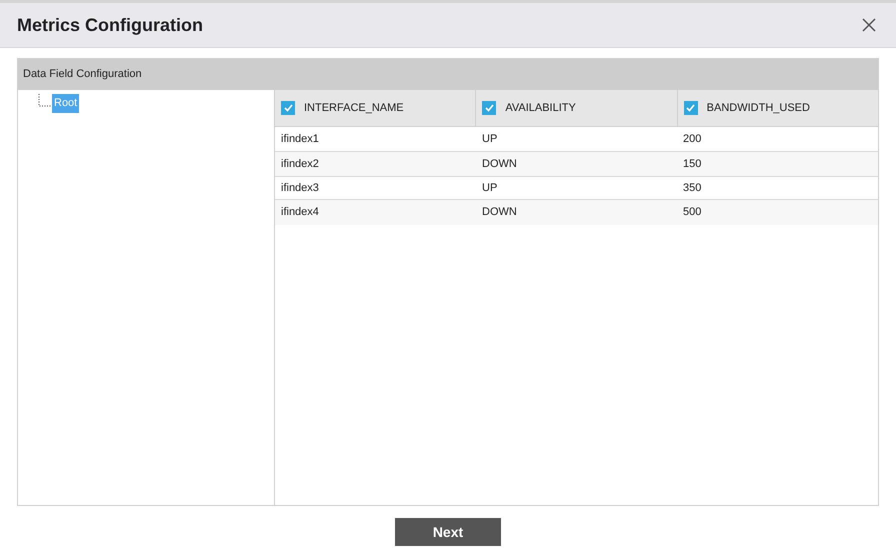  I want to click on next-button: Next, so click(448, 532).